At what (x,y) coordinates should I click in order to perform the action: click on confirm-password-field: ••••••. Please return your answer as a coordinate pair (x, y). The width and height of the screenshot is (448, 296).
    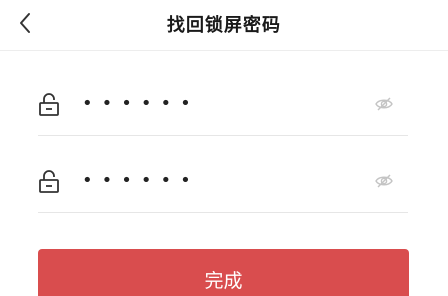
    Looking at the image, I should click on (141, 181).